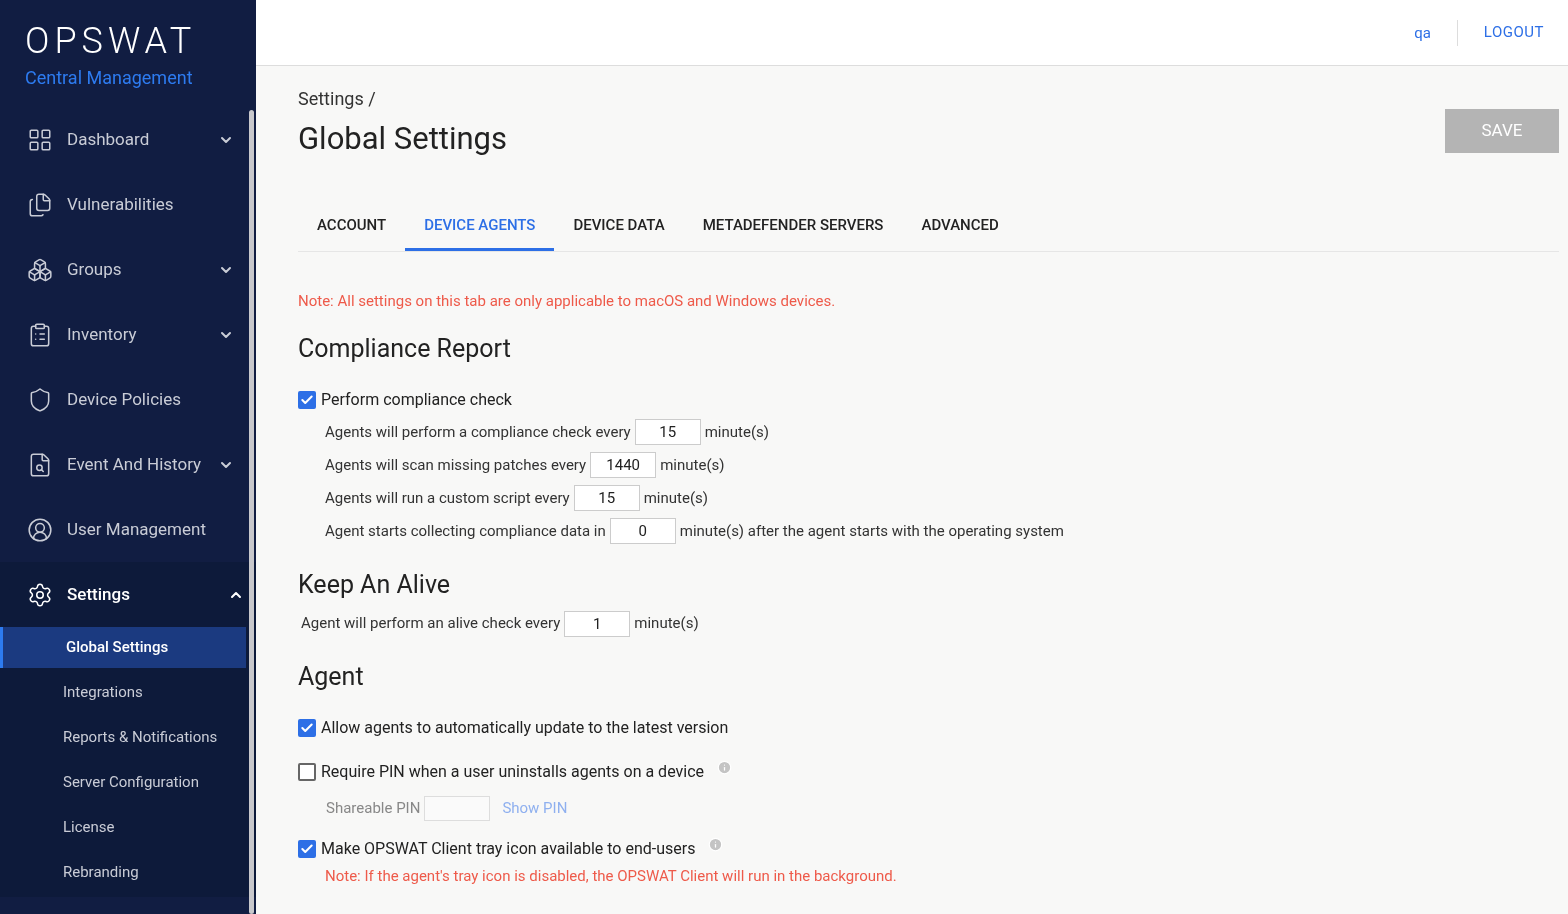 This screenshot has width=1568, height=914. I want to click on note-text: Note: All settings on this tab are only applicable to macOS and Windows devices., so click(567, 301).